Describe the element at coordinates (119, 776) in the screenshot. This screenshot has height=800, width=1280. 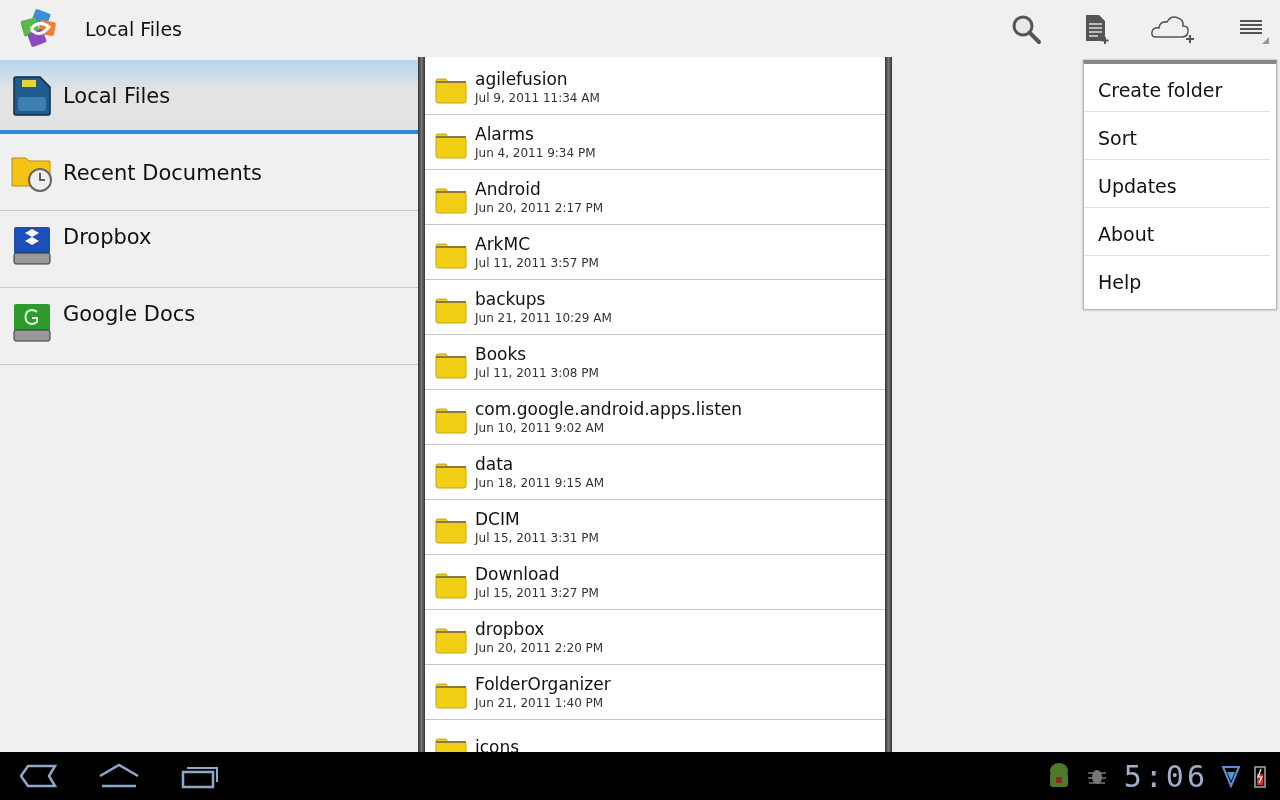
I see `home-icon` at that location.